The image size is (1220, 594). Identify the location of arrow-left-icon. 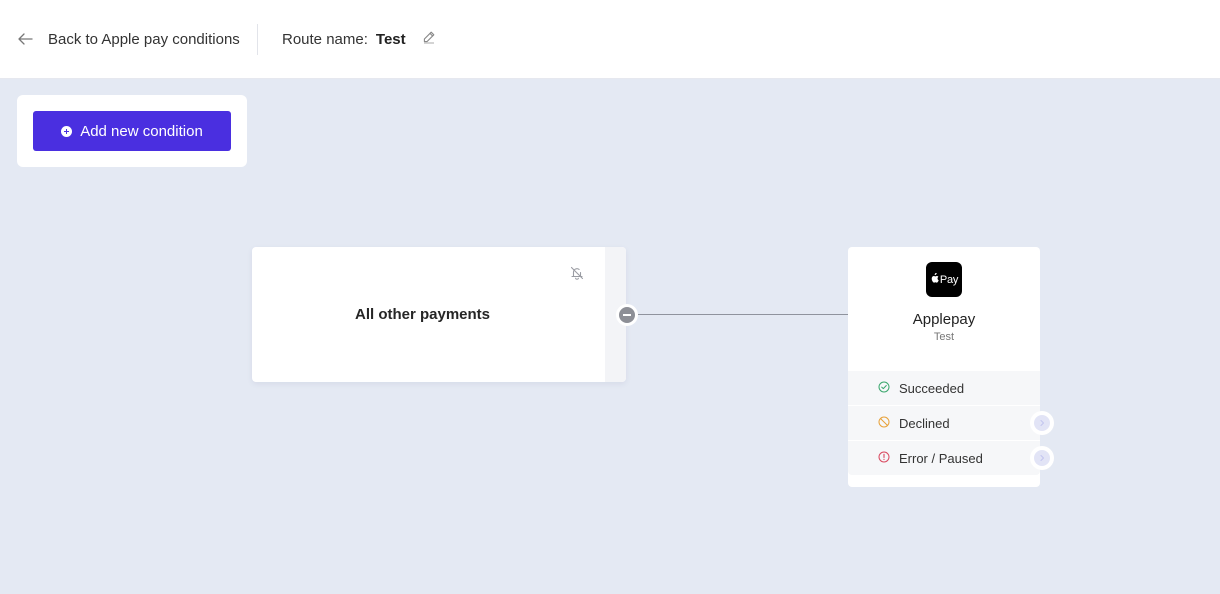
(25, 39).